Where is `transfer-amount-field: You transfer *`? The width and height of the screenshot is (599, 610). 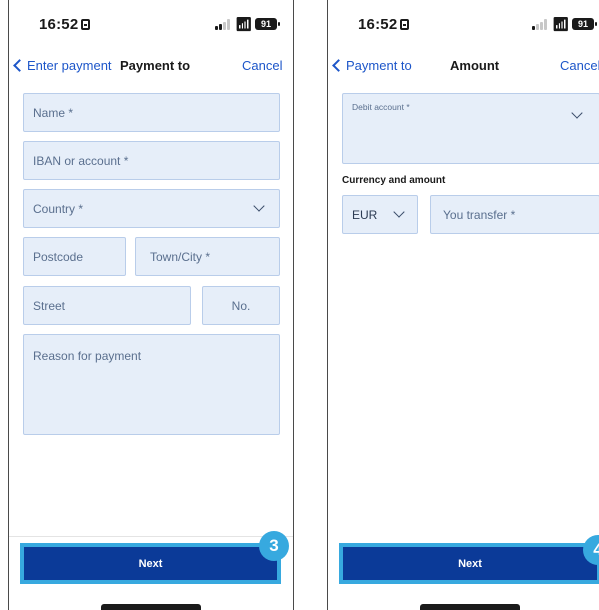
transfer-amount-field: You transfer * is located at coordinates (514, 214).